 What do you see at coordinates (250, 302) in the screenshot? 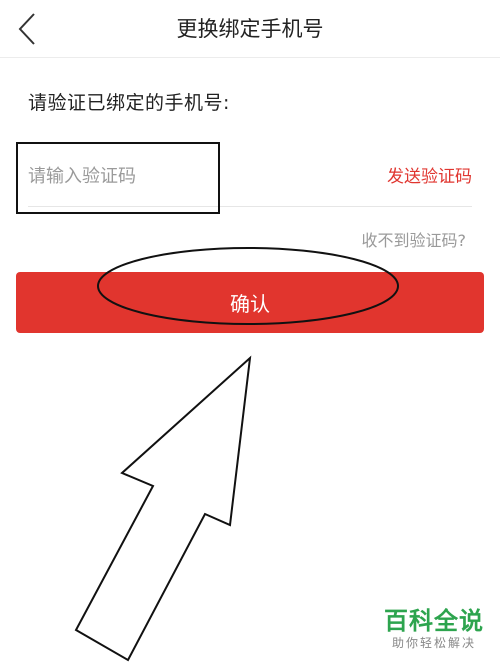
I see `confirm-button: 确认` at bounding box center [250, 302].